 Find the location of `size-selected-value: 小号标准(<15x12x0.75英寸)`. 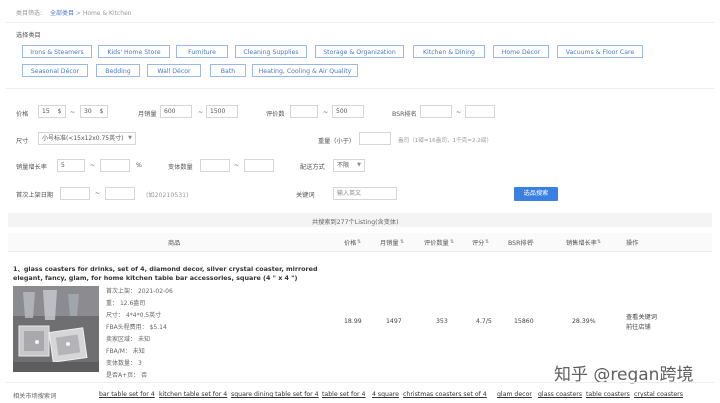

size-selected-value: 小号标准(<15x12x0.75英寸) is located at coordinates (83, 138).